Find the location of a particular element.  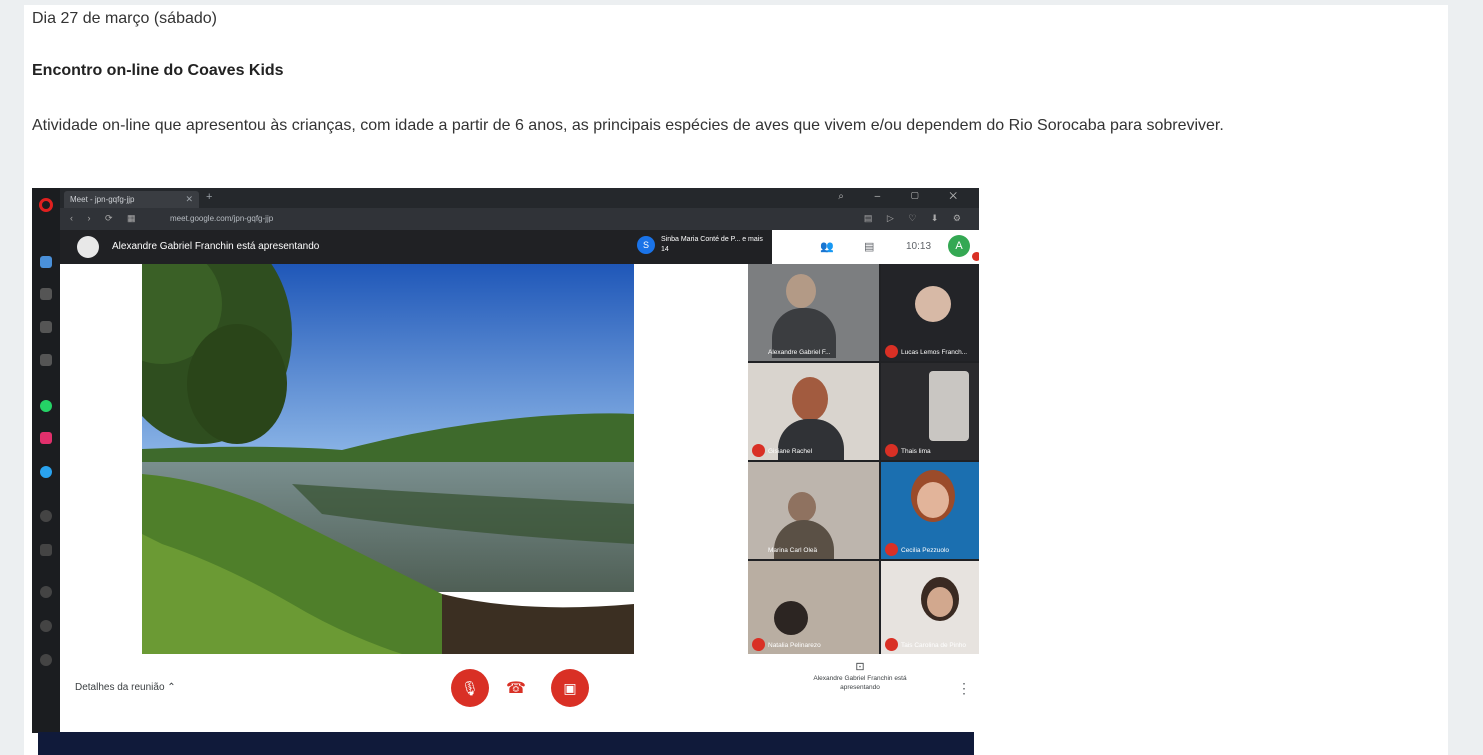

participant-tile: Thais lima is located at coordinates (930, 411).